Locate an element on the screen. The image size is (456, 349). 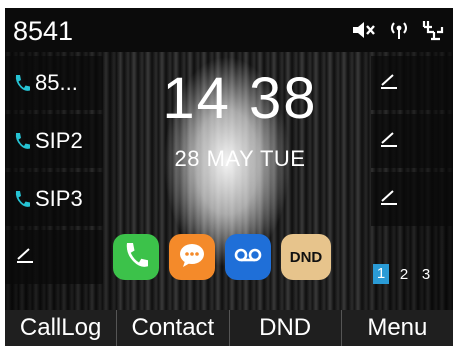
line-key-2: SIP2 is located at coordinates (54, 141).